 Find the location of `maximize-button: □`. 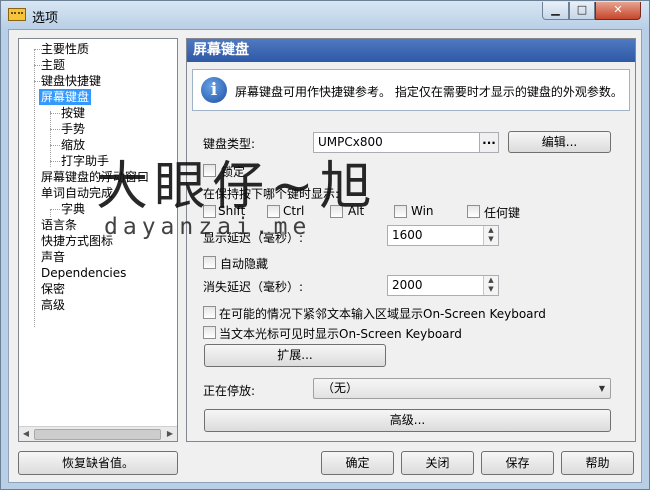

maximize-button: □ is located at coordinates (582, 11).